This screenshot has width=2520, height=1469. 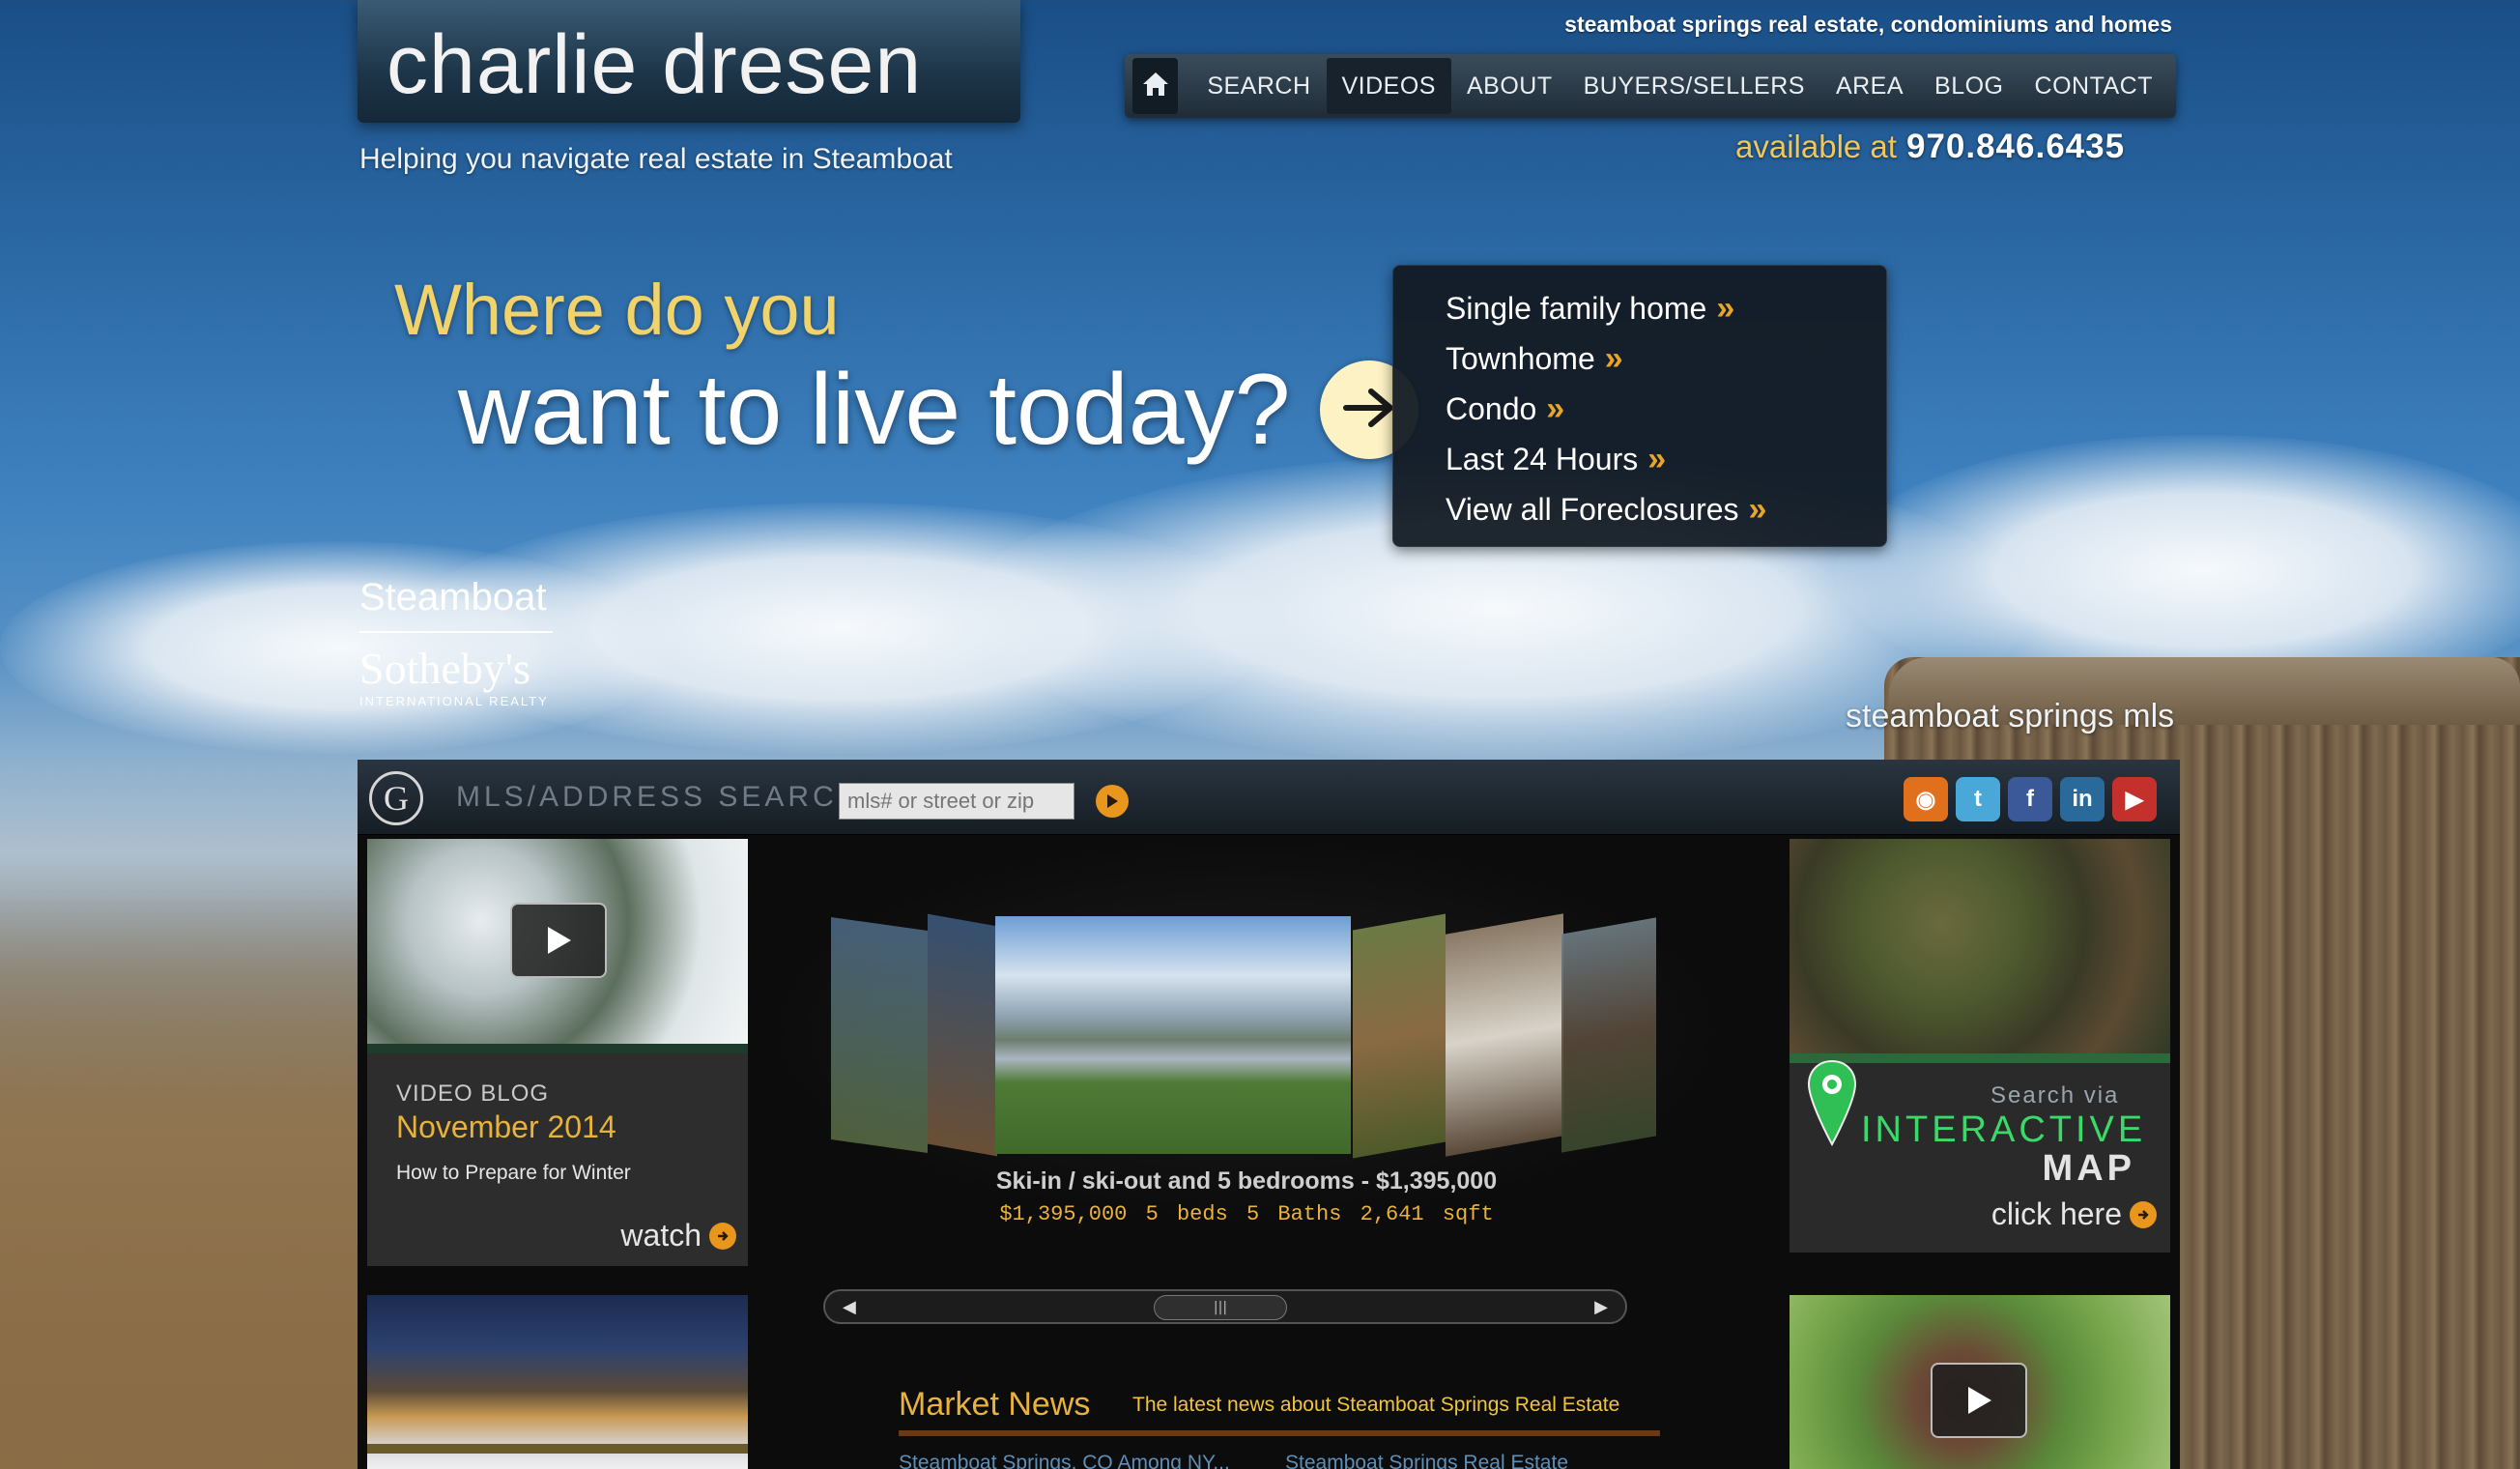 What do you see at coordinates (1220, 1307) in the screenshot?
I see `scrollbar-thumb: |||` at bounding box center [1220, 1307].